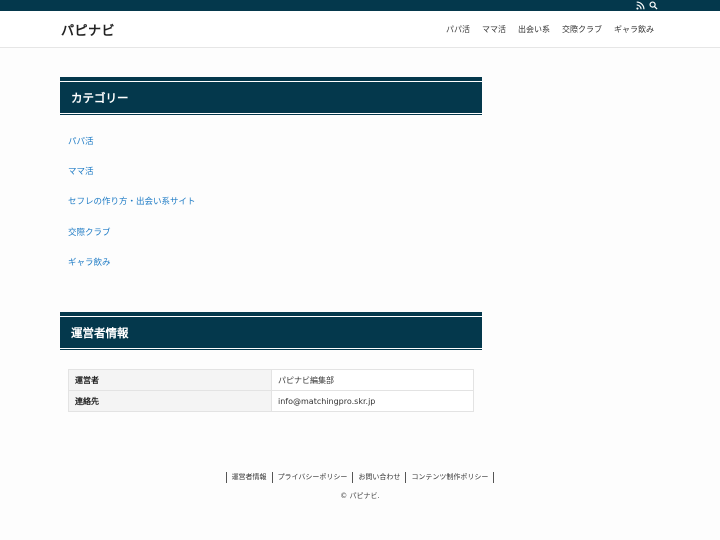  Describe the element at coordinates (81, 141) in the screenshot. I see `category-link-papakatsu: パパ活` at that location.